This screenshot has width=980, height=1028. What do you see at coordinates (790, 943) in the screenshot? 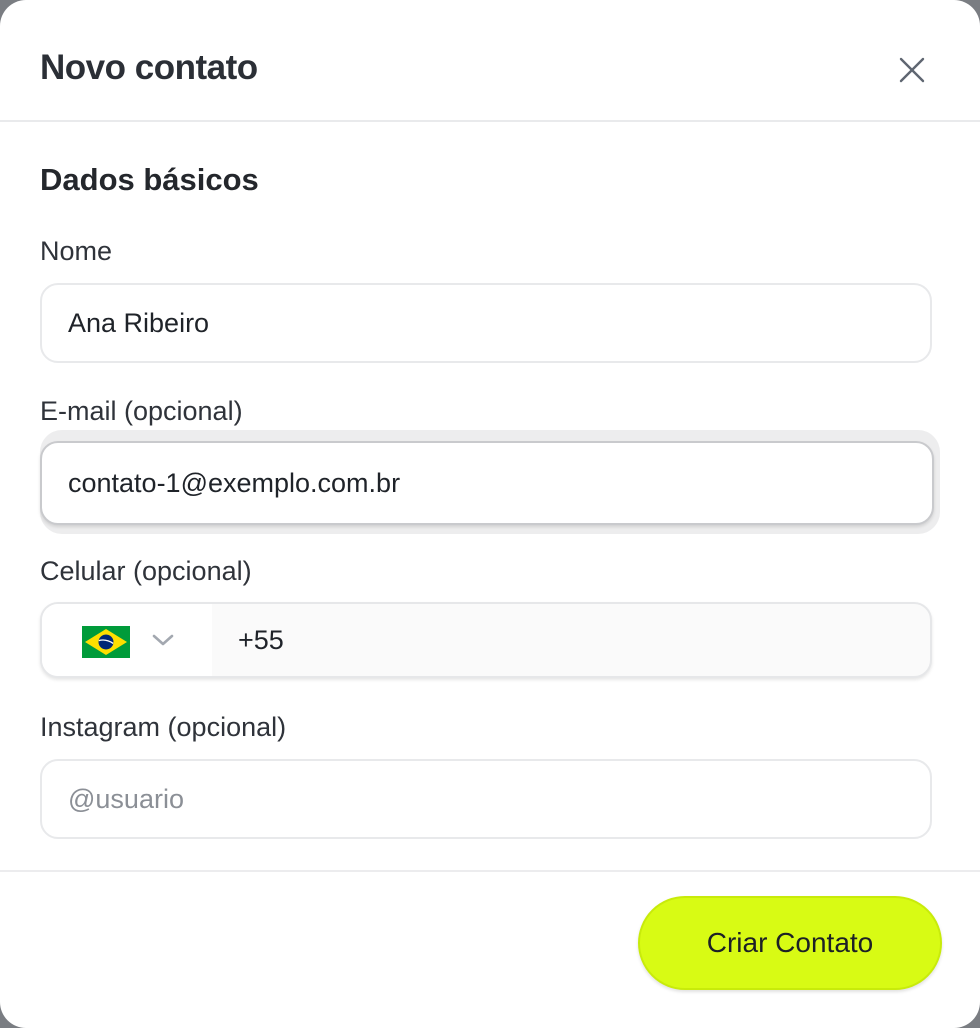
I see `create-contact-button: Criar Contato` at bounding box center [790, 943].